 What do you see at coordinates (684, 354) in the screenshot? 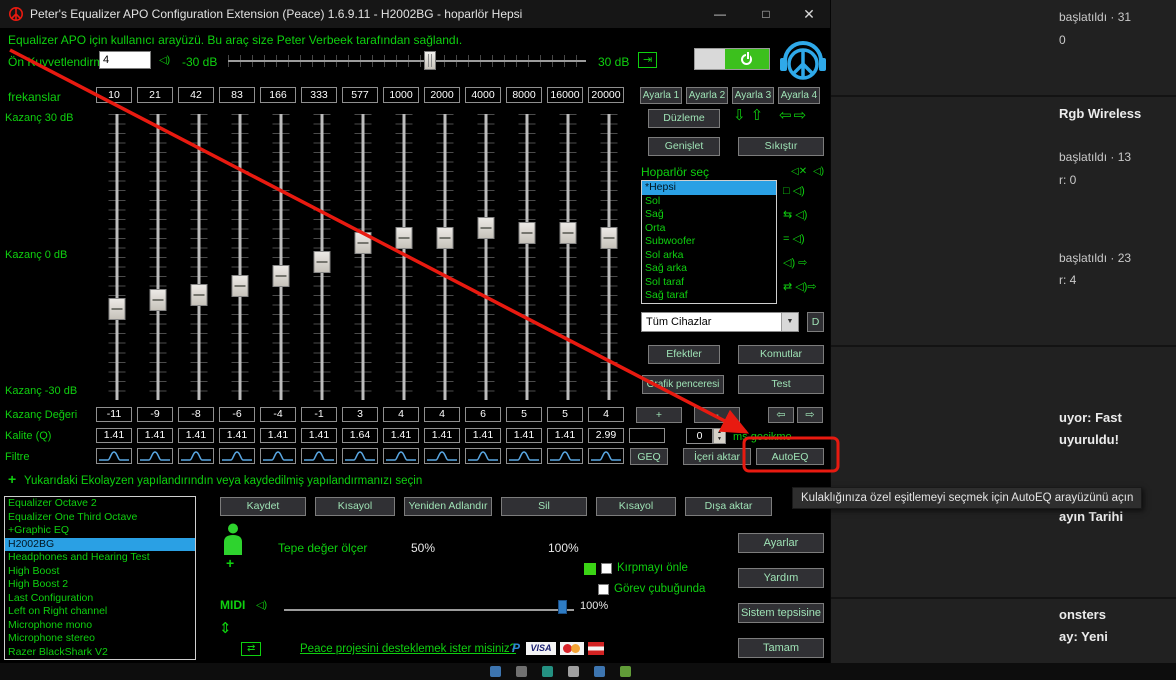
I see `effects-button: Efektler` at bounding box center [684, 354].